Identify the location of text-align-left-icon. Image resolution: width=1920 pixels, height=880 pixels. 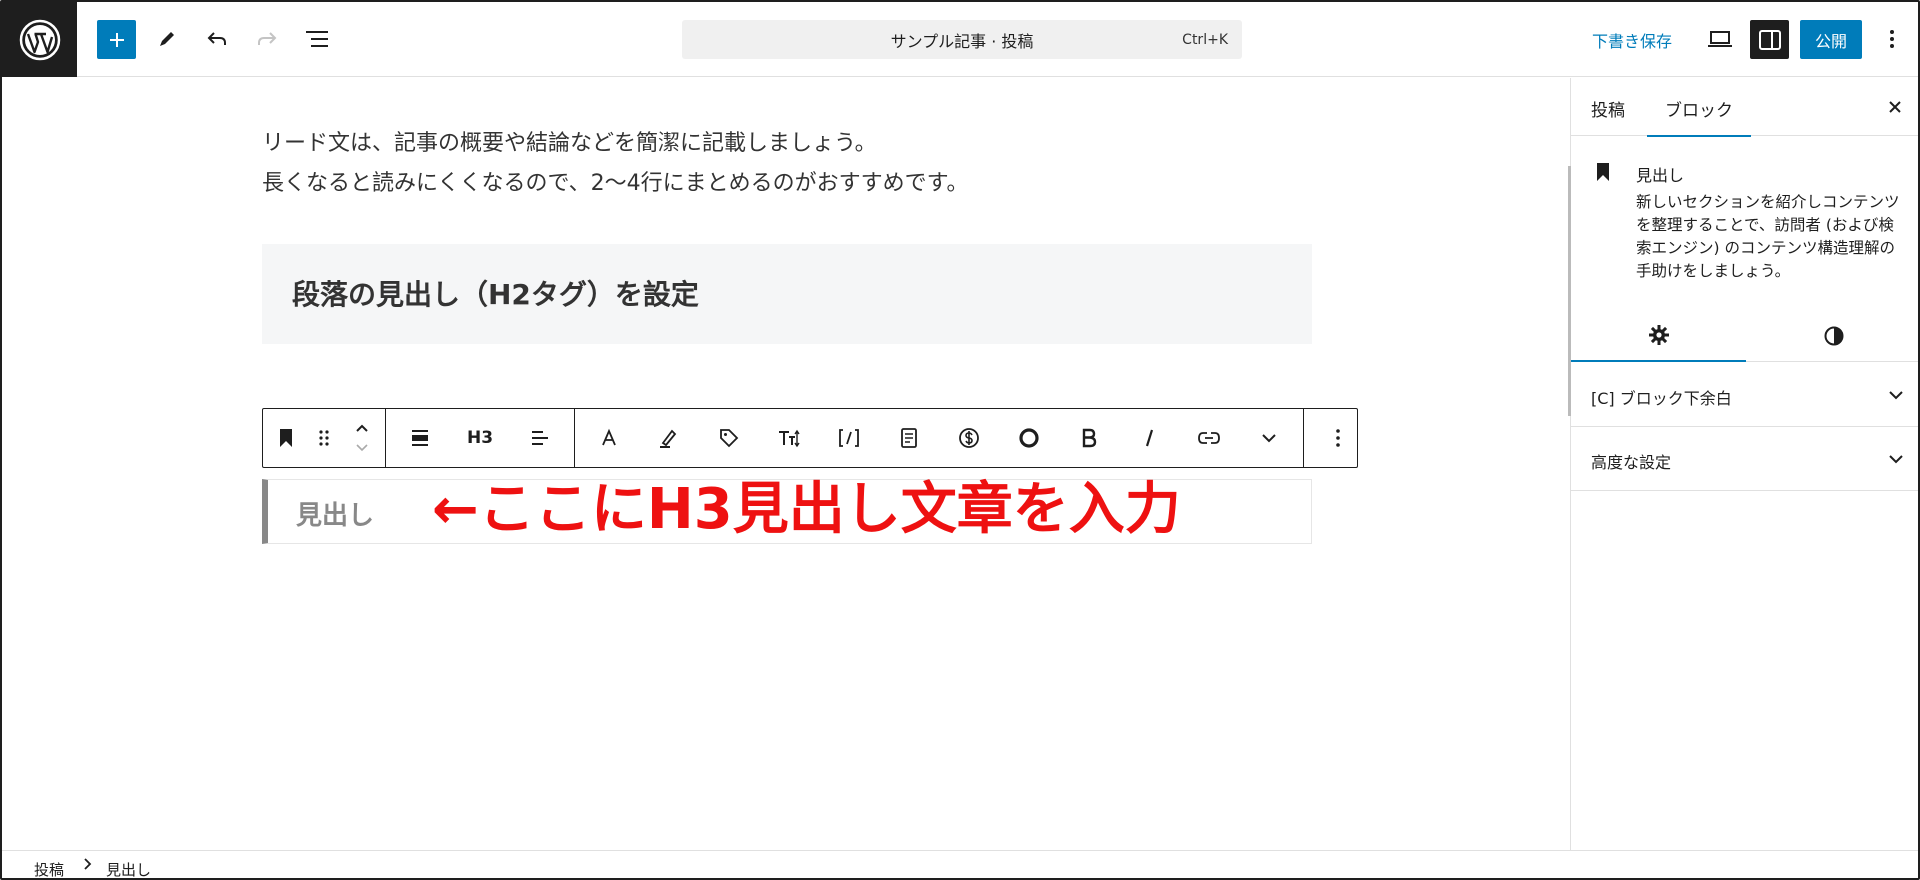
(540, 438).